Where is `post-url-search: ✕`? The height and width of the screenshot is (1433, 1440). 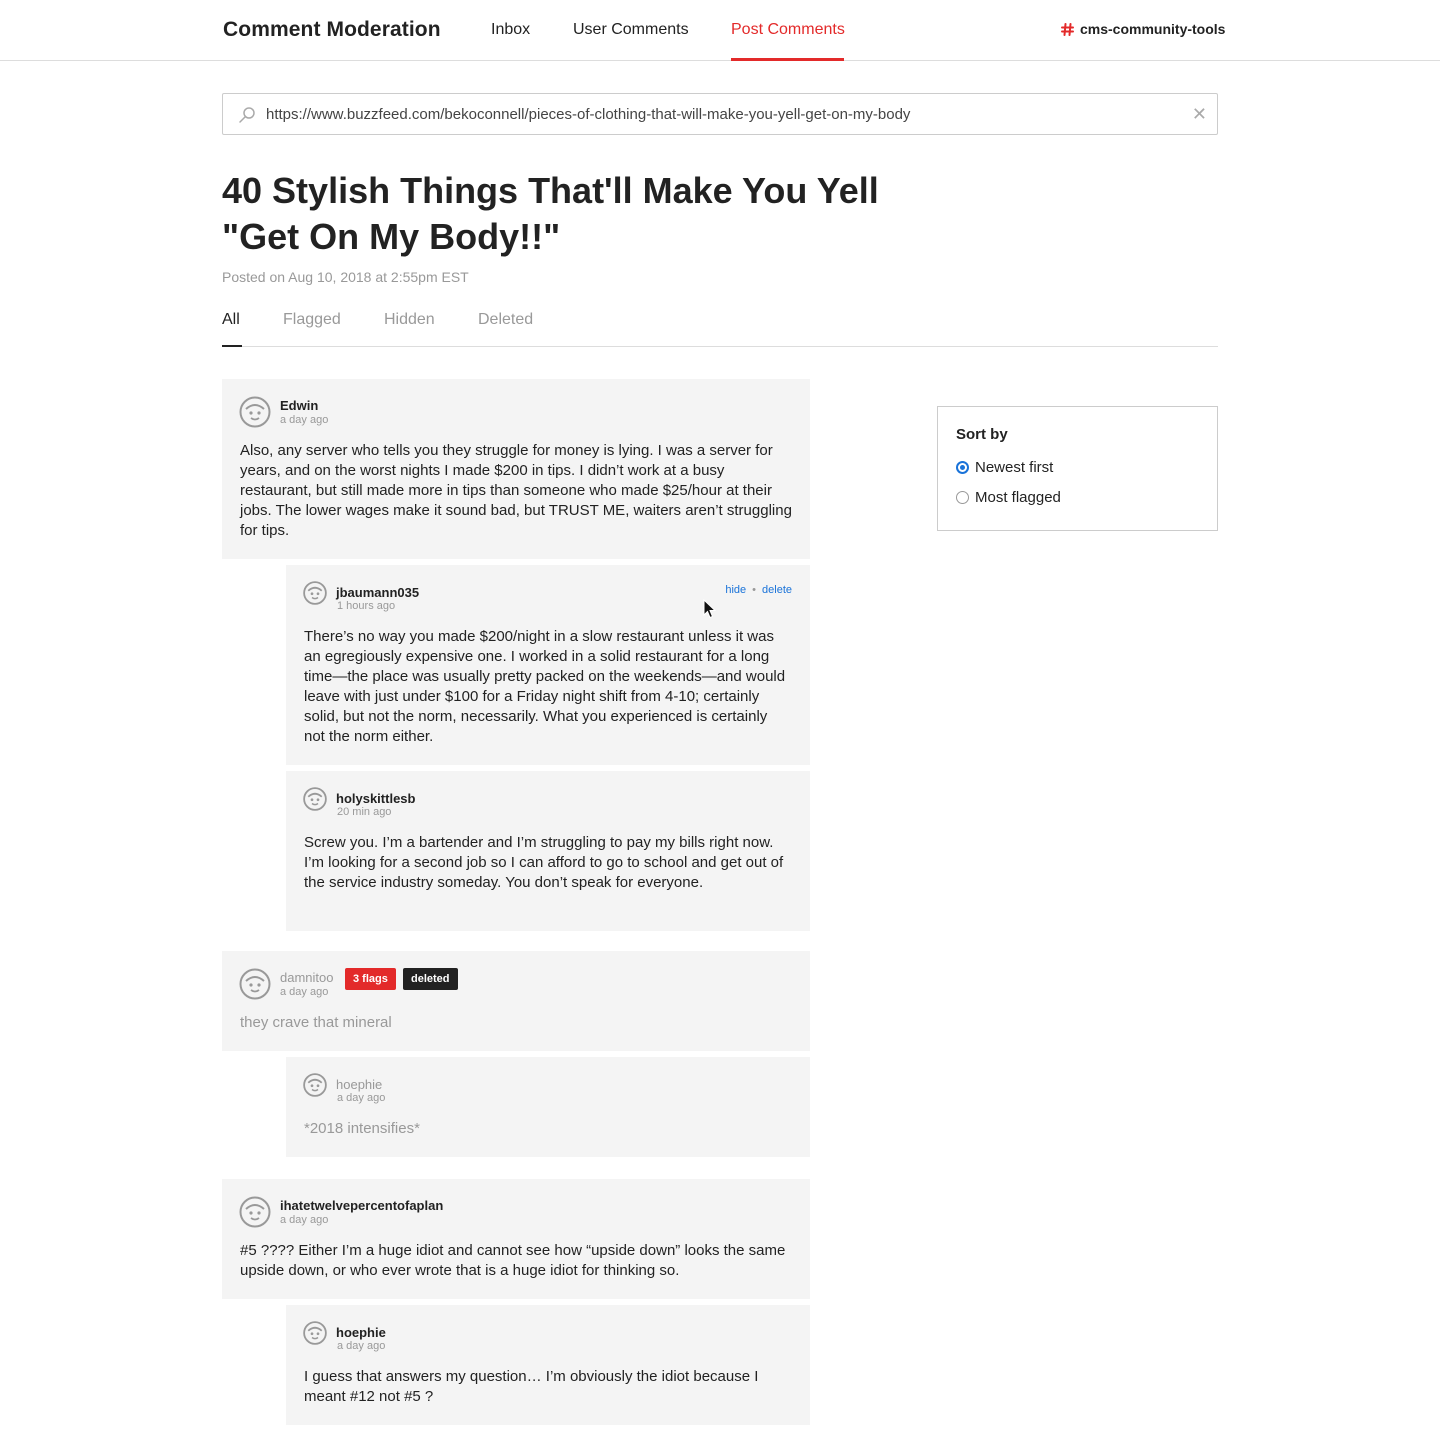 post-url-search: ✕ is located at coordinates (720, 114).